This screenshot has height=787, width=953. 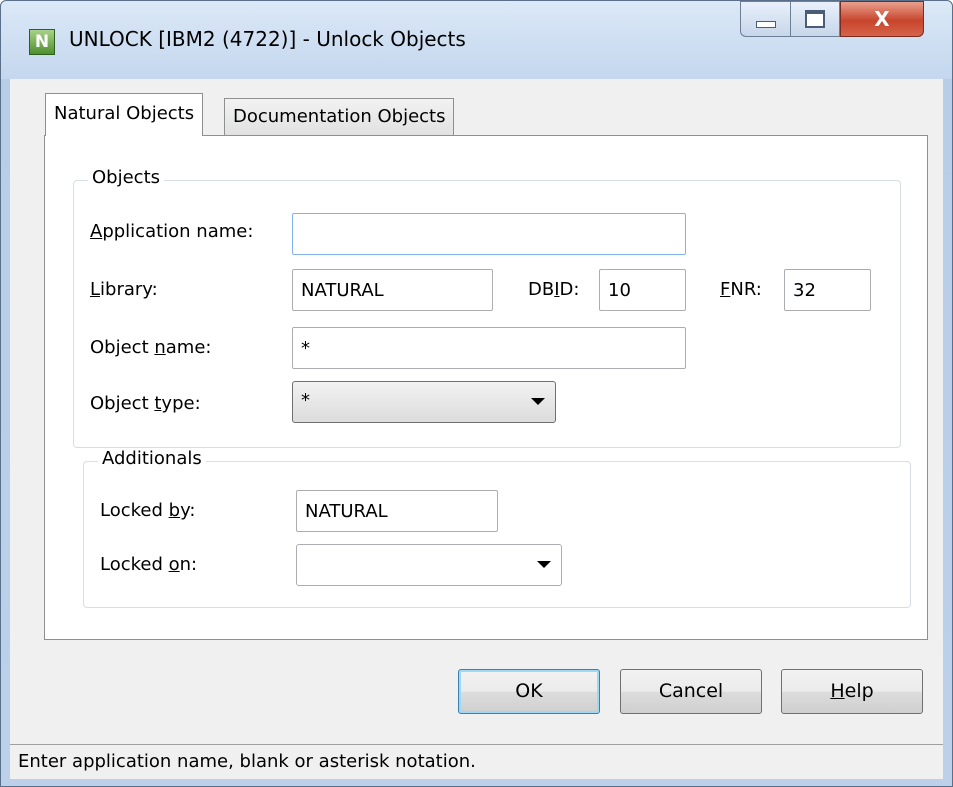 What do you see at coordinates (151, 347) in the screenshot?
I see `object-name-label: Object name:` at bounding box center [151, 347].